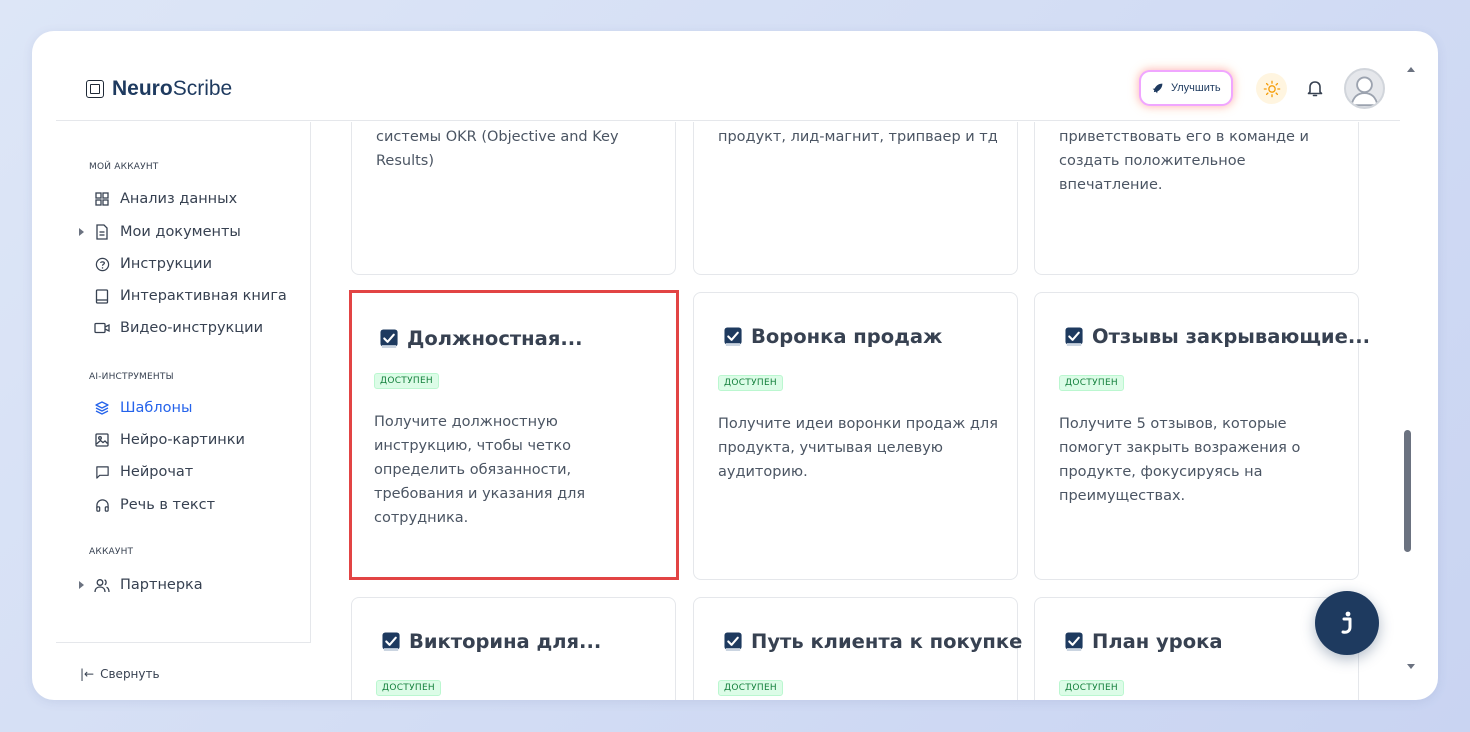 Image resolution: width=1470 pixels, height=732 pixels. Describe the element at coordinates (203, 296) in the screenshot. I see `sidebar-item-label: Интерактивная книга` at that location.